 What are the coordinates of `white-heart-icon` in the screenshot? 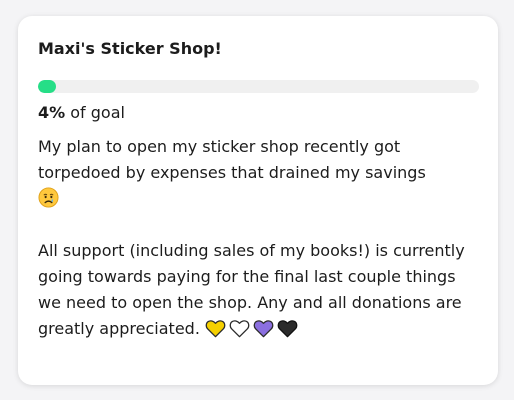 It's located at (239, 328).